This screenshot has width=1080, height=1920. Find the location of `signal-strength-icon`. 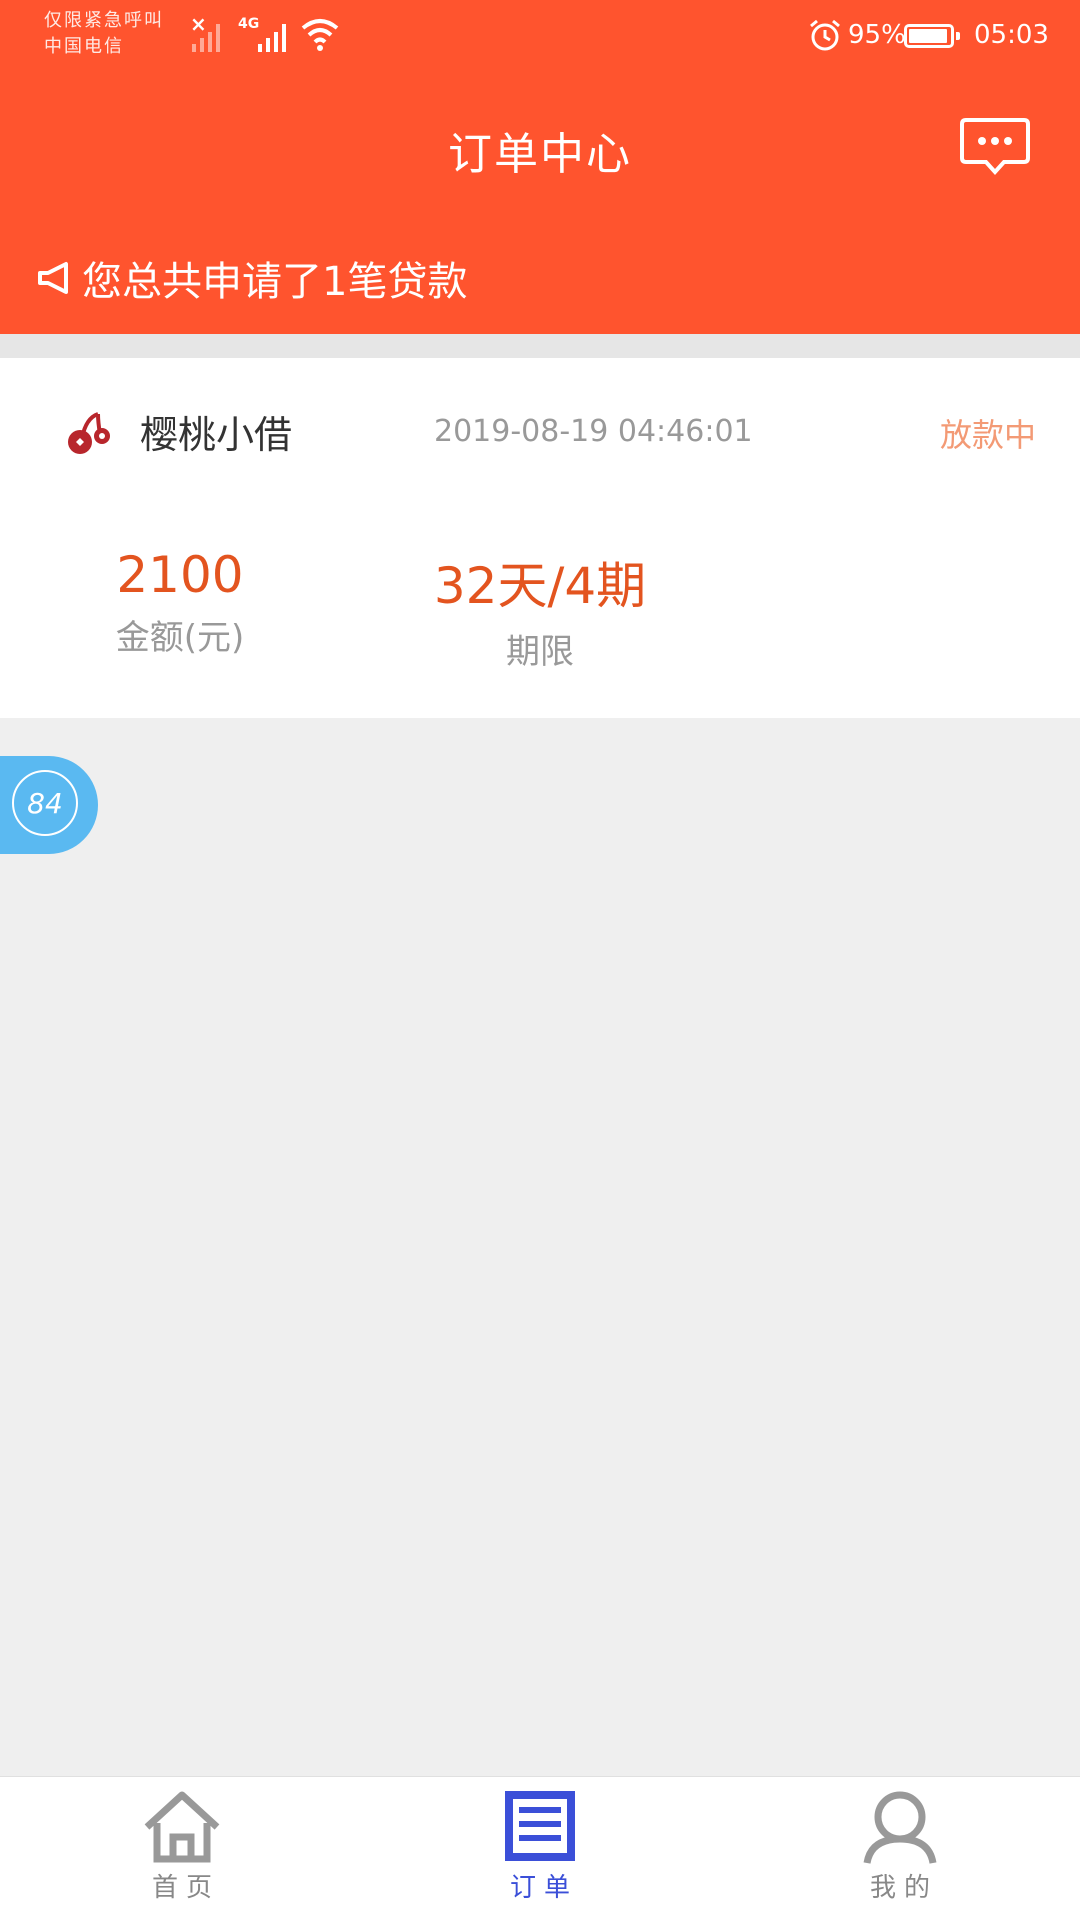

signal-strength-icon is located at coordinates (206, 38).